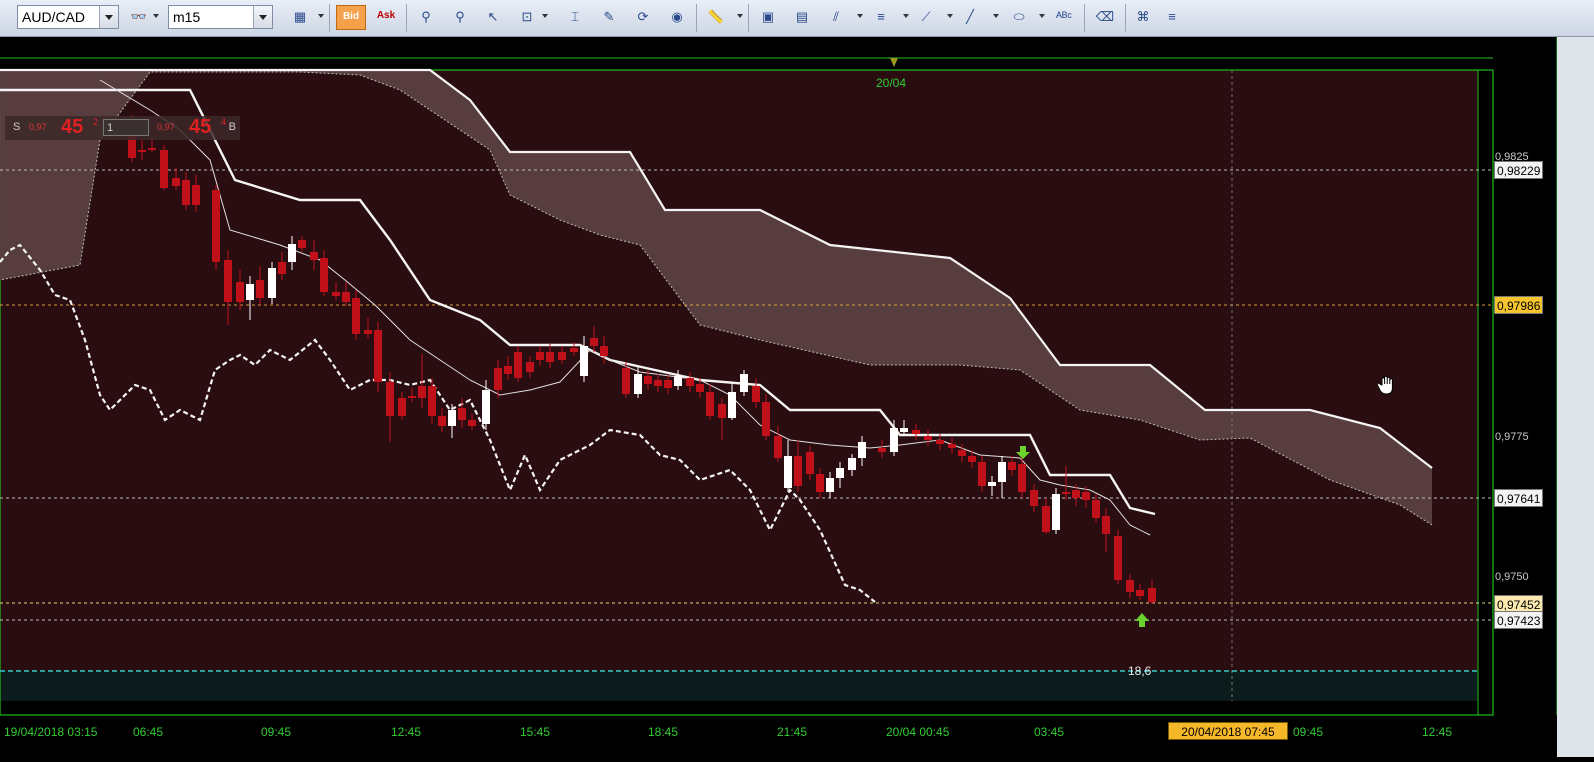 This screenshot has height=762, width=1594. What do you see at coordinates (1308, 732) in the screenshot?
I see `time-tick: 09:45` at bounding box center [1308, 732].